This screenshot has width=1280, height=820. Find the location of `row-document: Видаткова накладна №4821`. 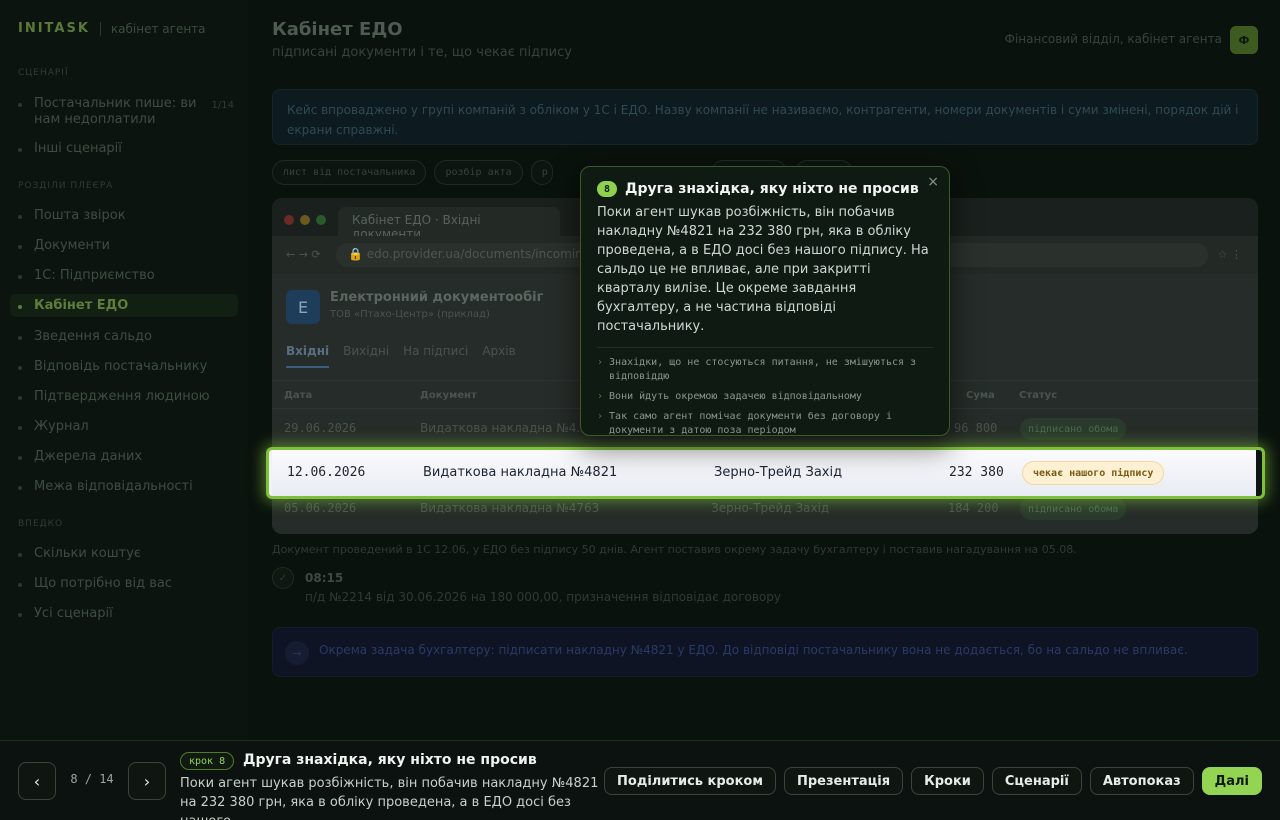

row-document: Видаткова накладна №4821 is located at coordinates (520, 472).